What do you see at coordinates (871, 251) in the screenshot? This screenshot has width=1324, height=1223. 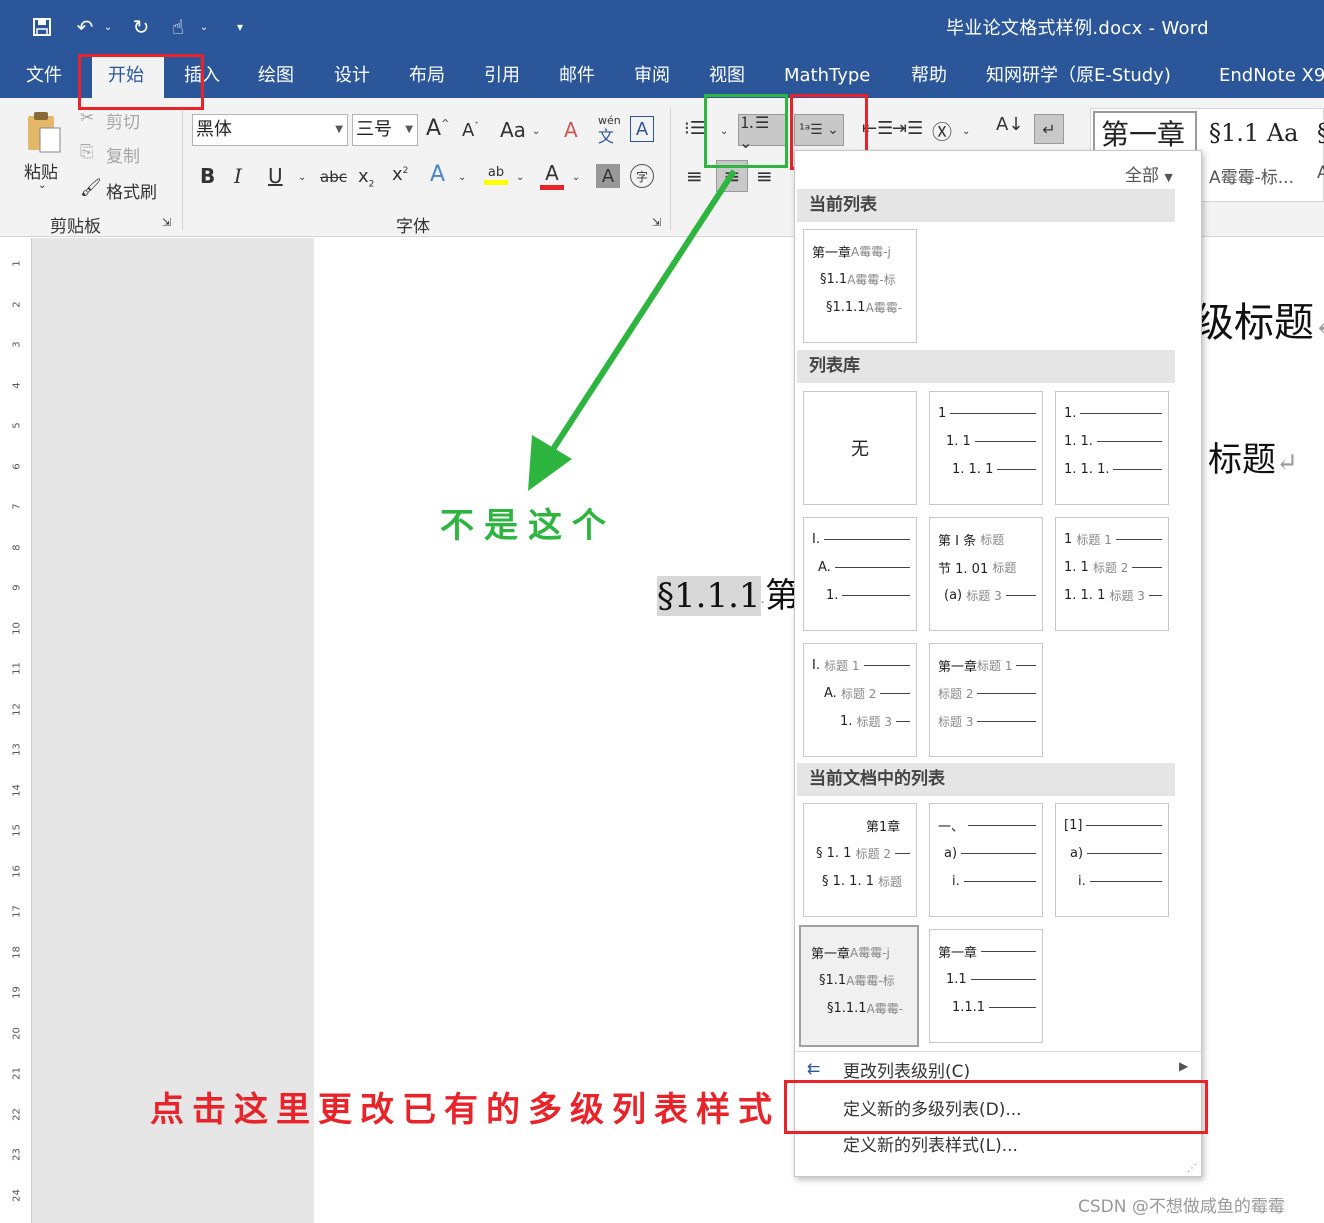 I see `tile-line-sample: A霉霉-j` at bounding box center [871, 251].